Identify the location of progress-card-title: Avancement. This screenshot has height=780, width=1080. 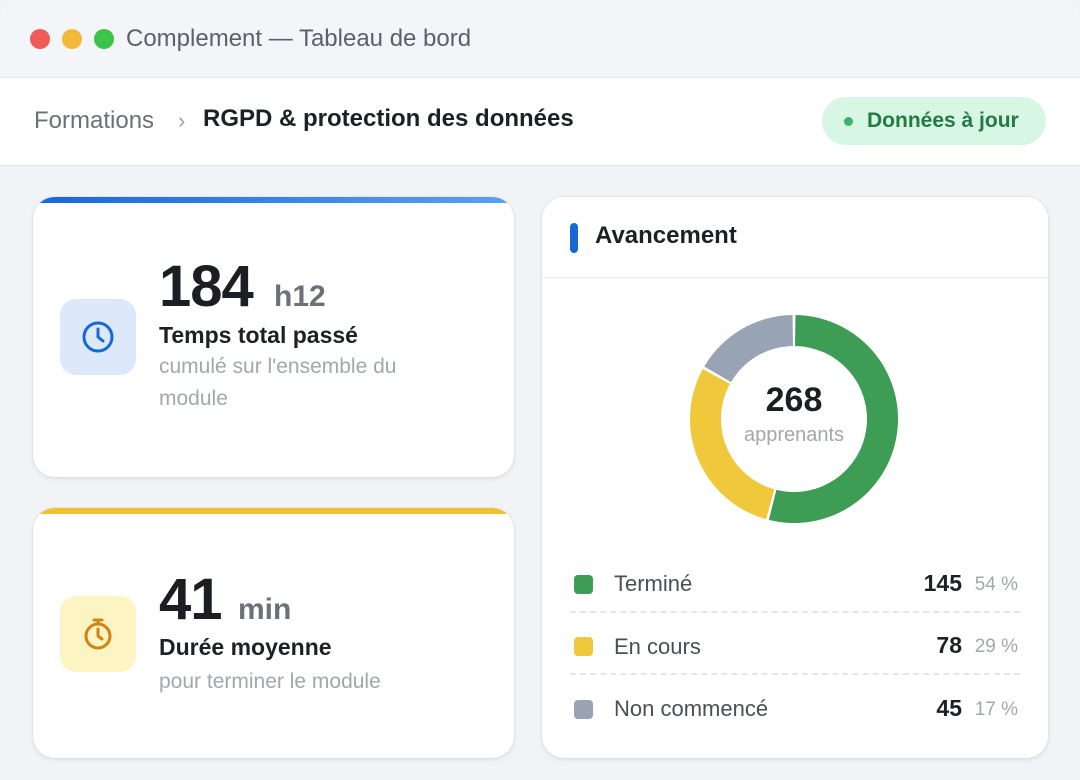
(666, 235).